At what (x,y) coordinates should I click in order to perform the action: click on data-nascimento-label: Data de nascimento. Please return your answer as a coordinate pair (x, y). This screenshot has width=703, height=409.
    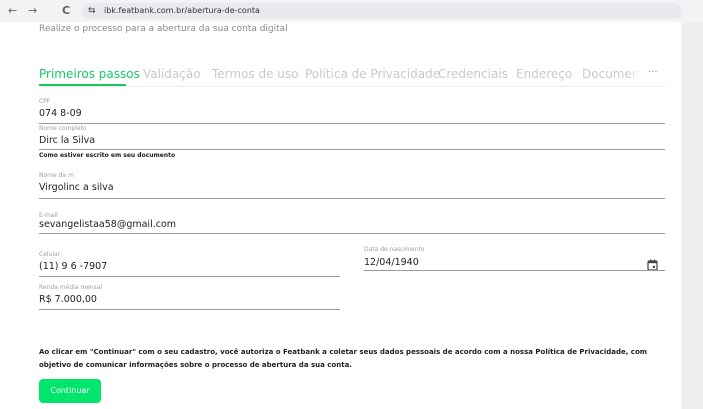
    Looking at the image, I should click on (394, 249).